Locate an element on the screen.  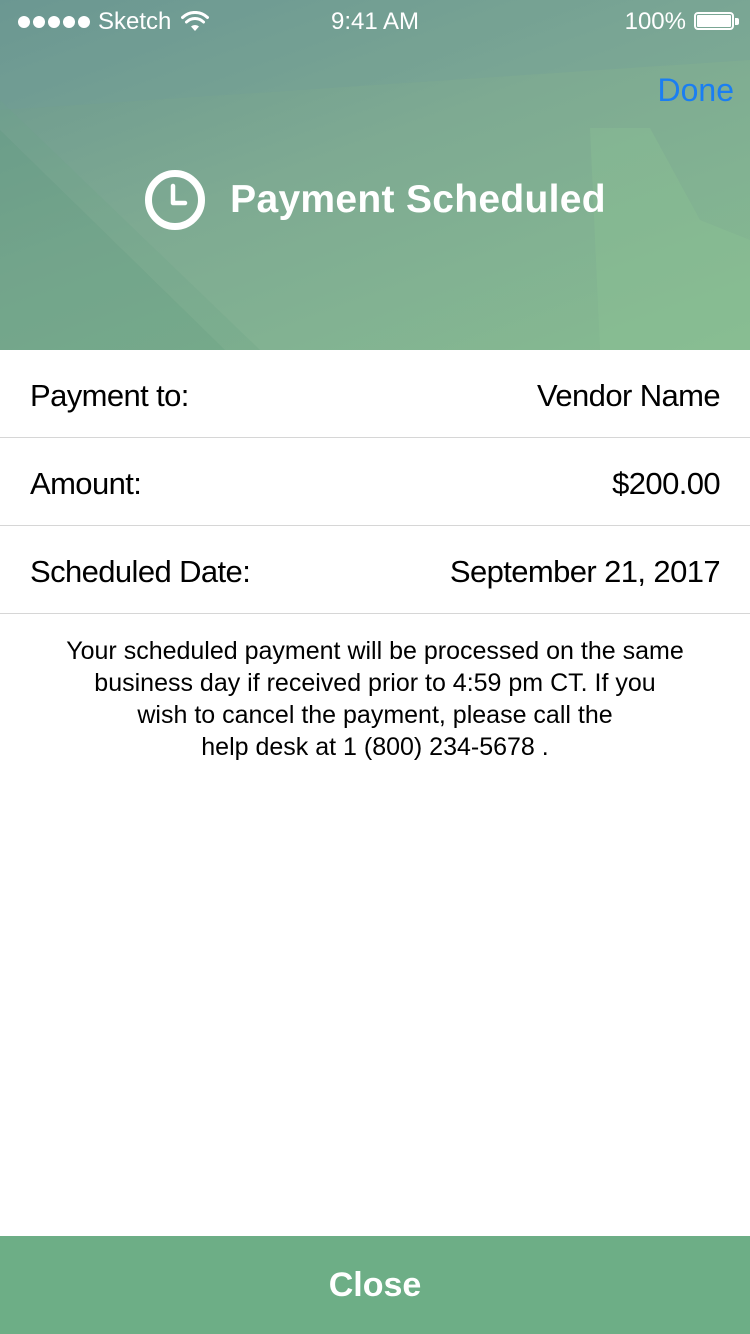
battery-icon is located at coordinates (717, 22).